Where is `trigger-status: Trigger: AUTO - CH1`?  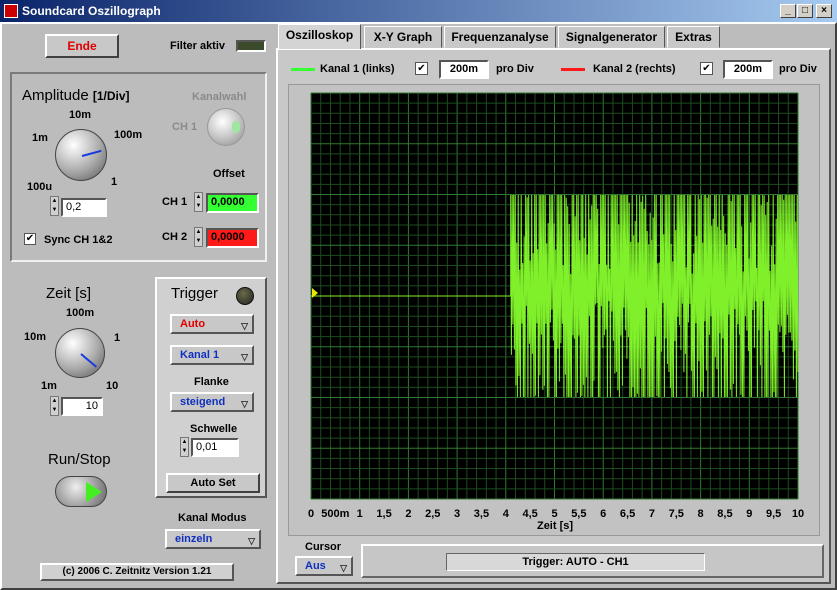
trigger-status: Trigger: AUTO - CH1 is located at coordinates (575, 562).